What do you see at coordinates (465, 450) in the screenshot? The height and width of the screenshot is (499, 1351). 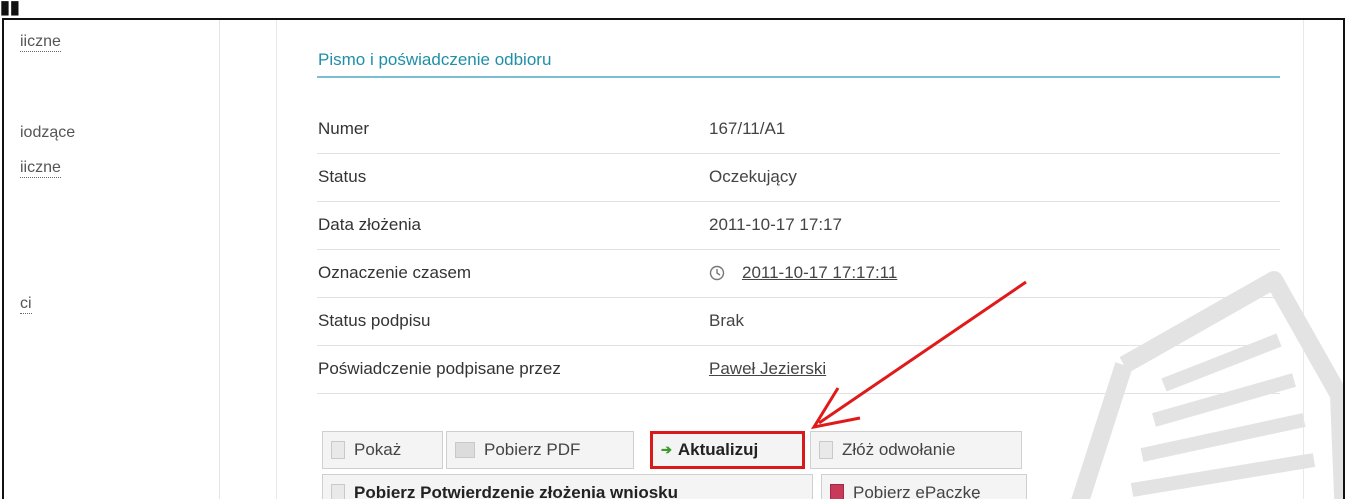 I see `printer-icon` at bounding box center [465, 450].